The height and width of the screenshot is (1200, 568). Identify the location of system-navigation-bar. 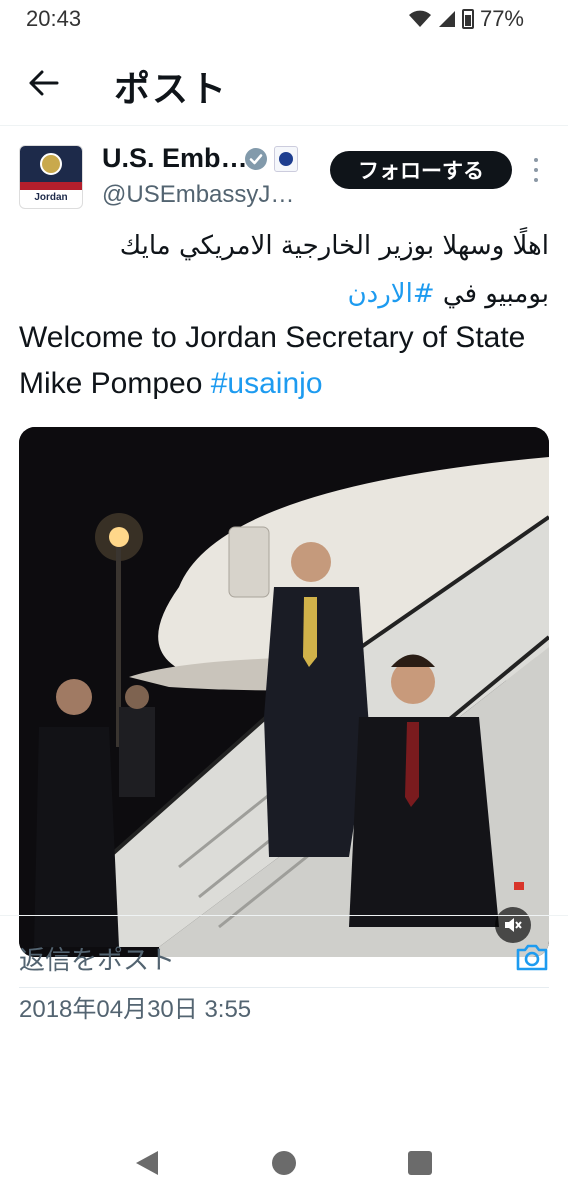
(284, 1162).